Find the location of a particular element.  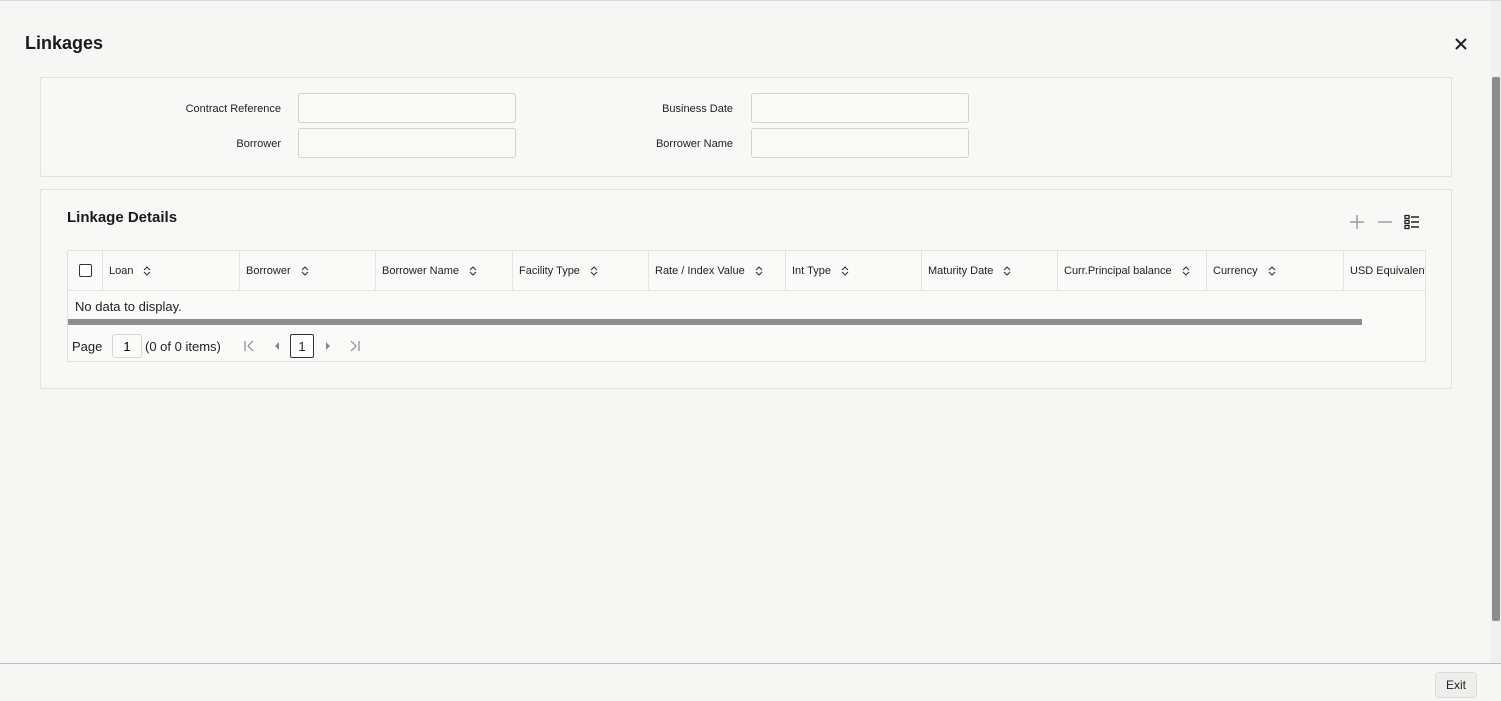

next-page-icon is located at coordinates (328, 346).